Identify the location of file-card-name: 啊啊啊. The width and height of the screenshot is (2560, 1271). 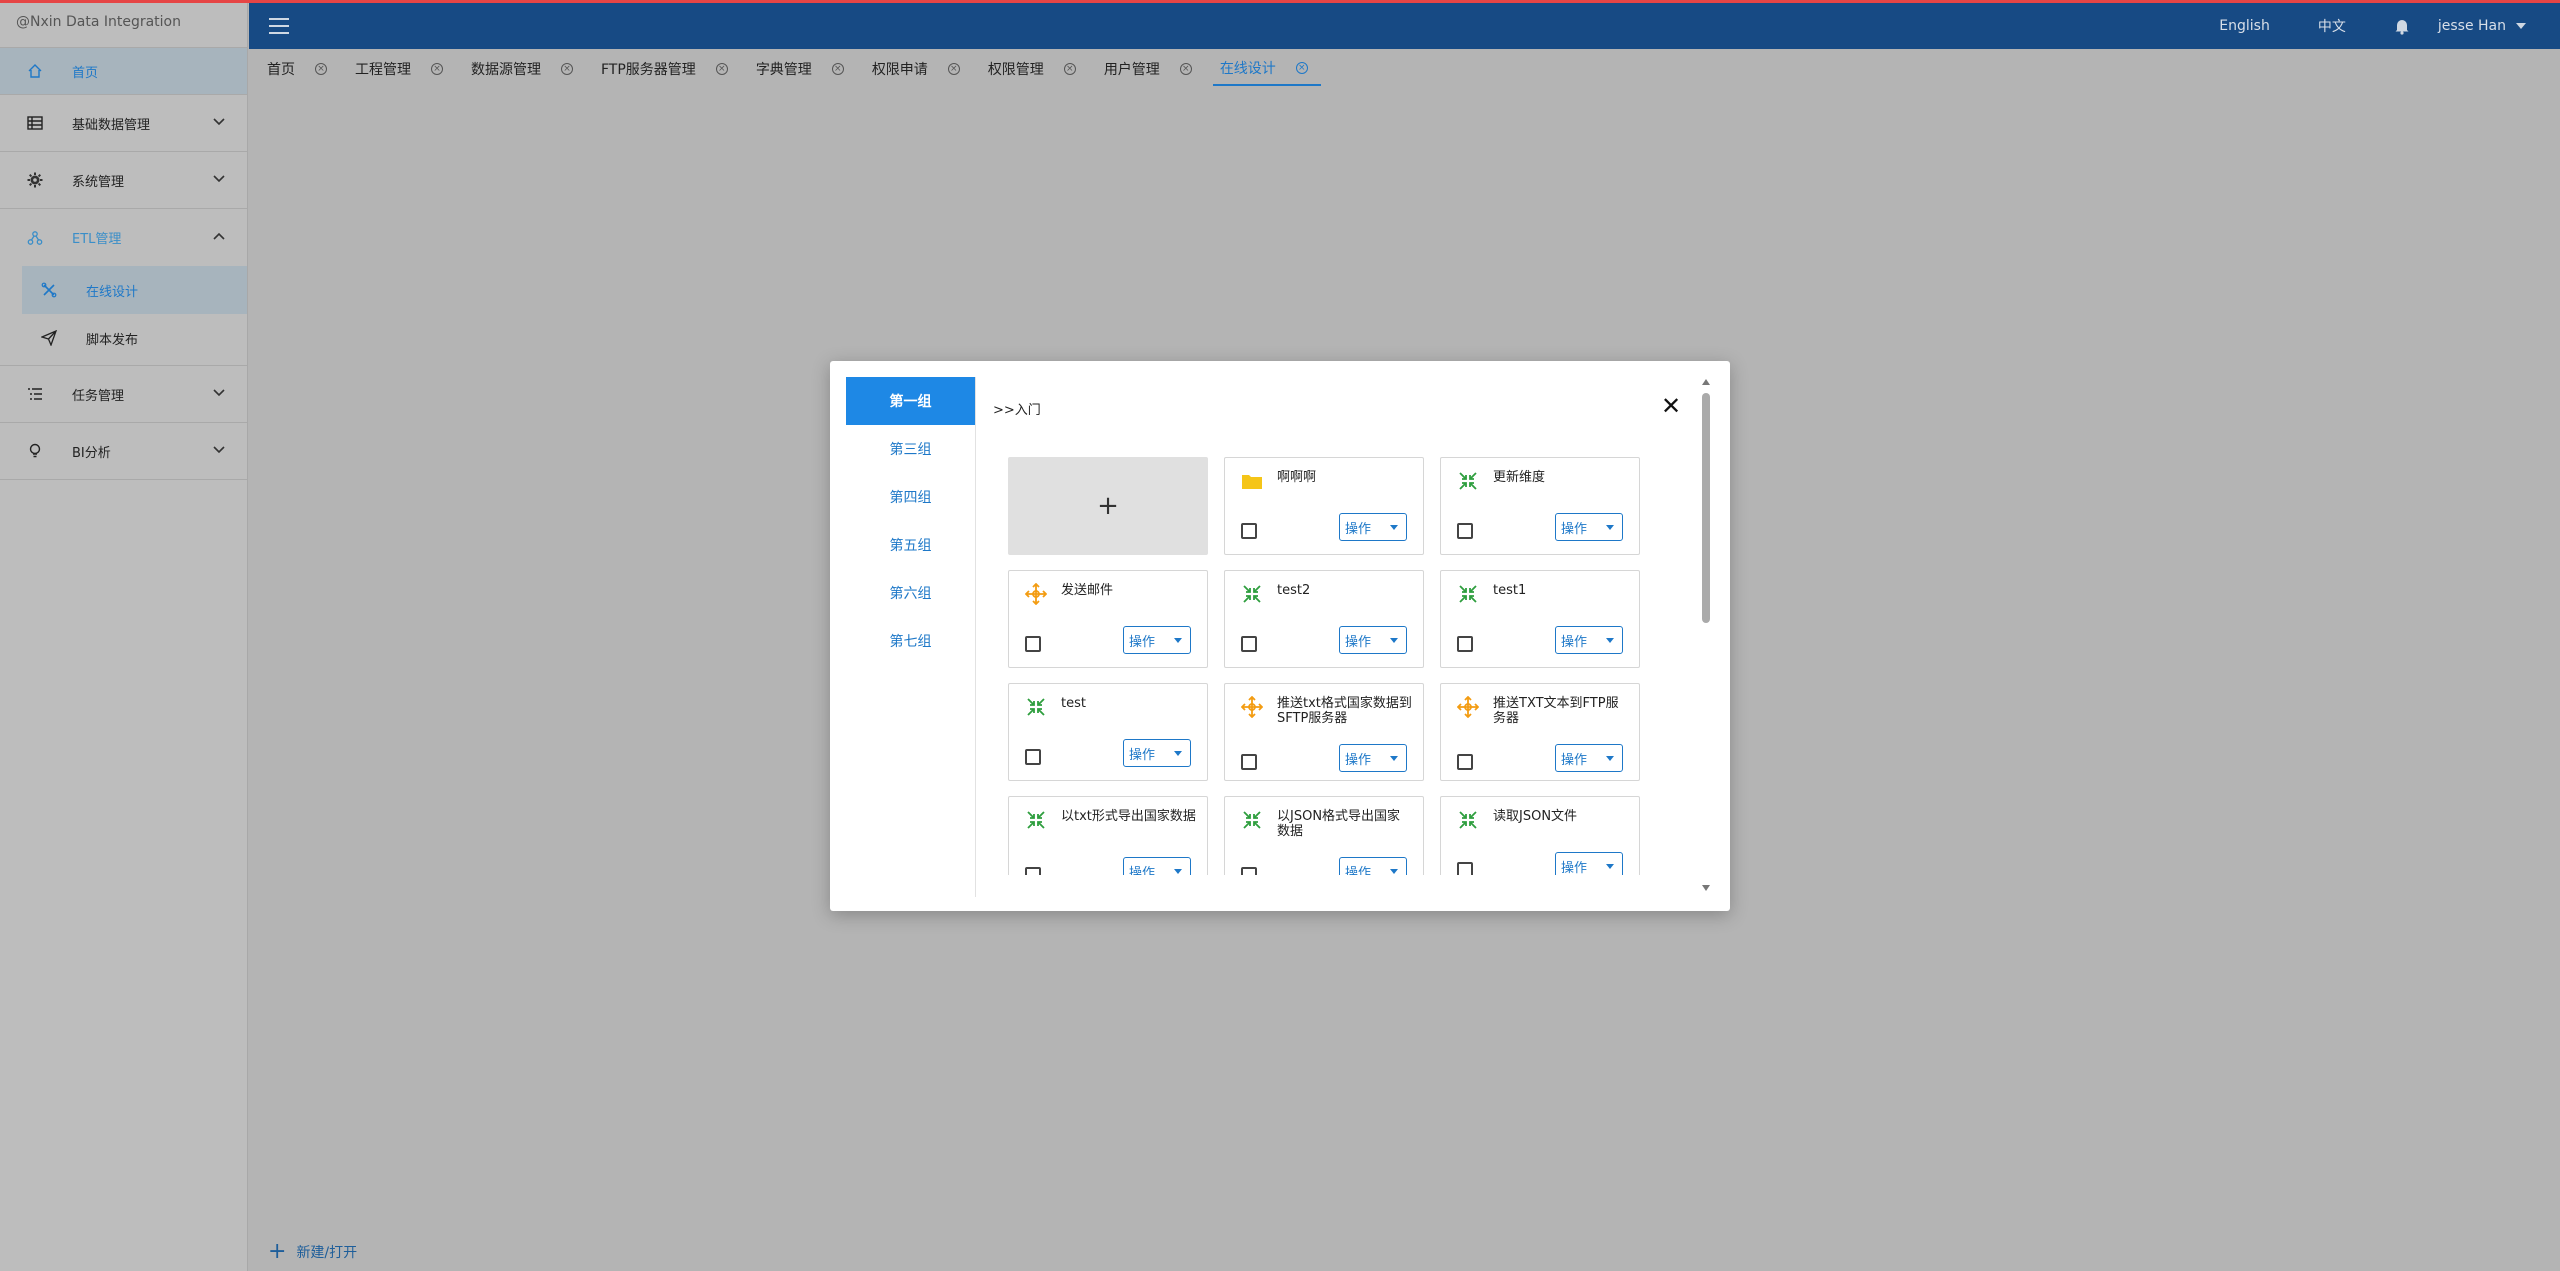
(1345, 477).